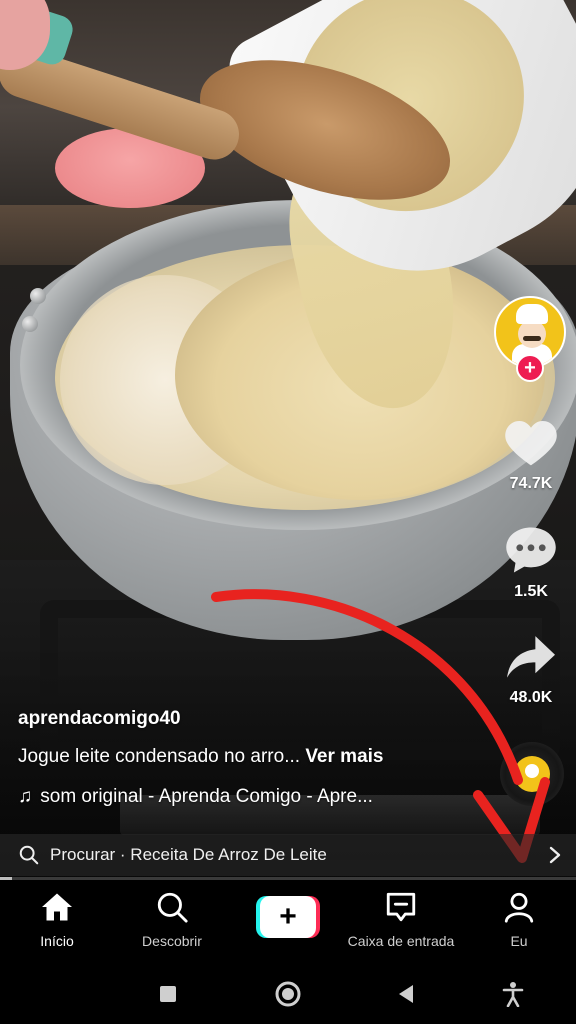 The width and height of the screenshot is (576, 1024). What do you see at coordinates (519, 907) in the screenshot?
I see `profile-icon` at bounding box center [519, 907].